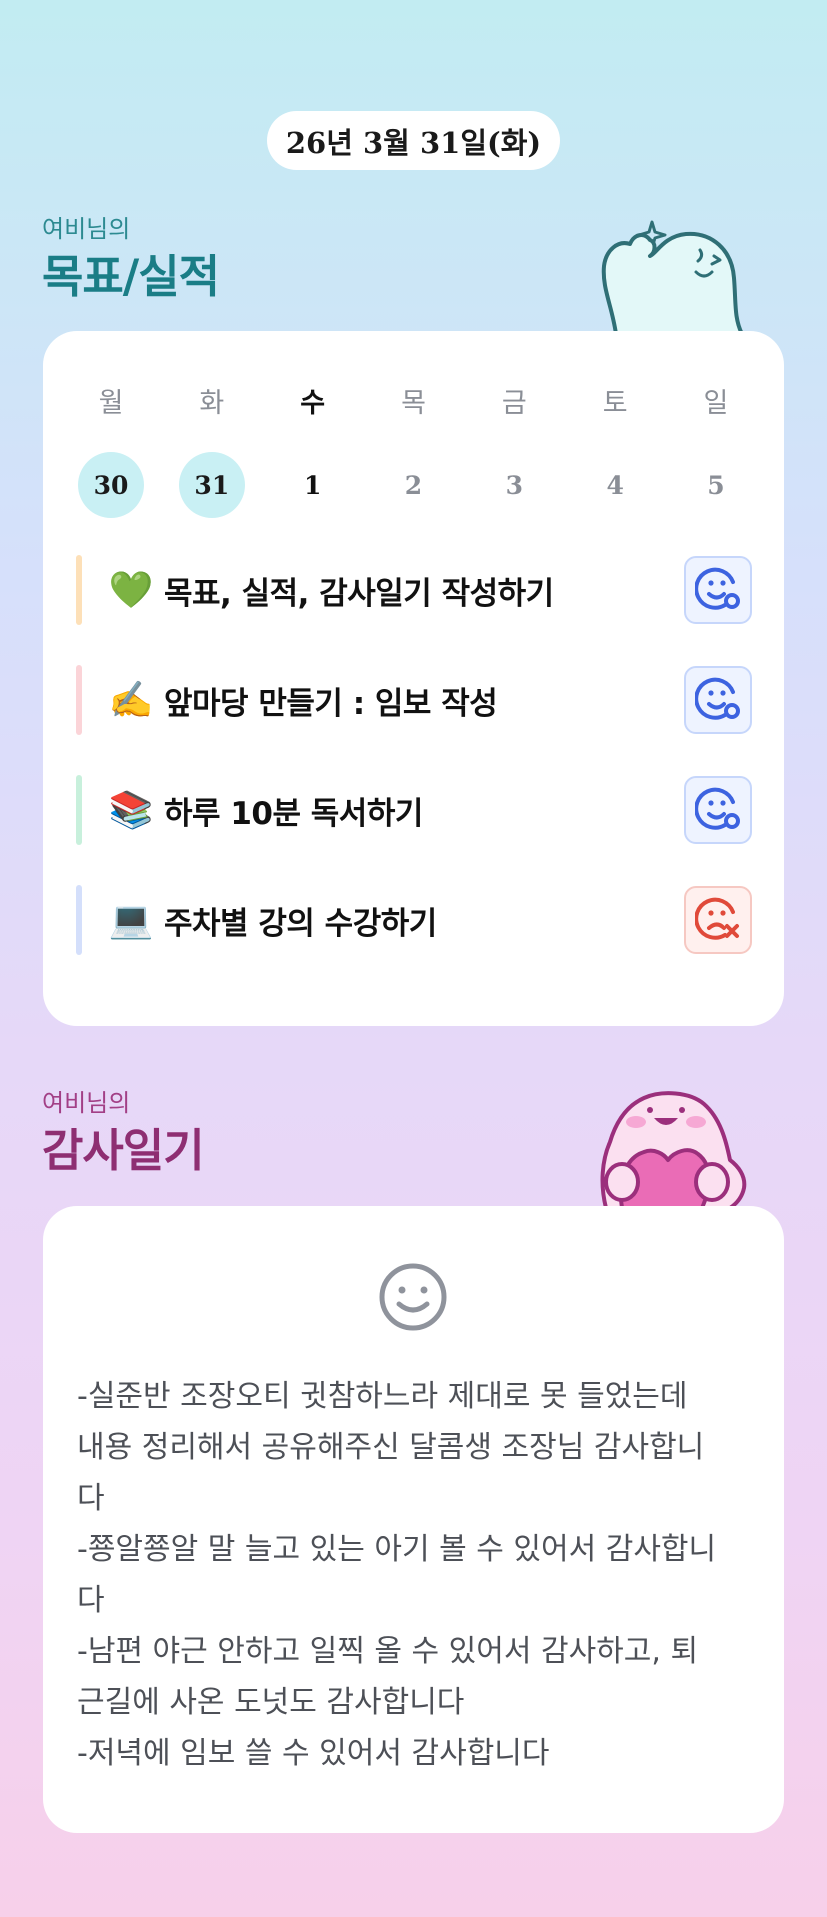  What do you see at coordinates (211, 485) in the screenshot?
I see `day-number: 31` at bounding box center [211, 485].